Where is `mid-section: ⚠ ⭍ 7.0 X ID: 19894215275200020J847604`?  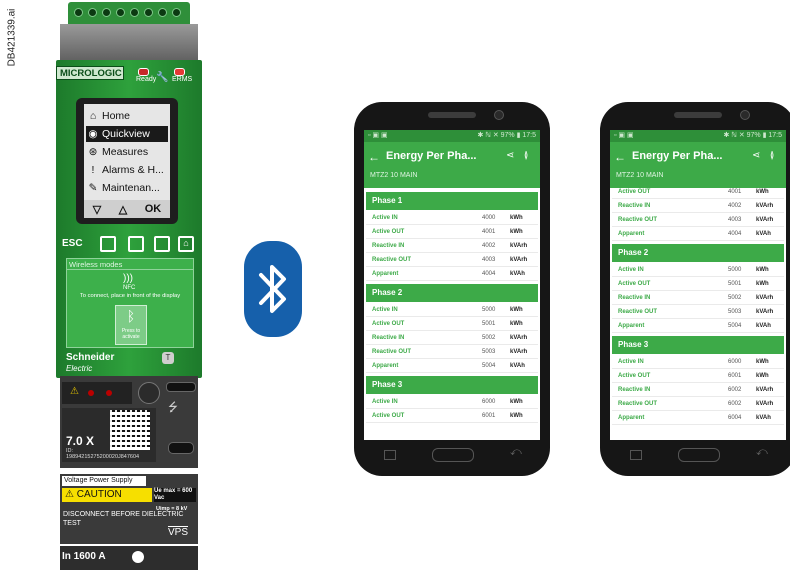
mid-section: ⚠ ⭍ 7.0 X ID: 19894215275200020J847604 is located at coordinates (129, 422).